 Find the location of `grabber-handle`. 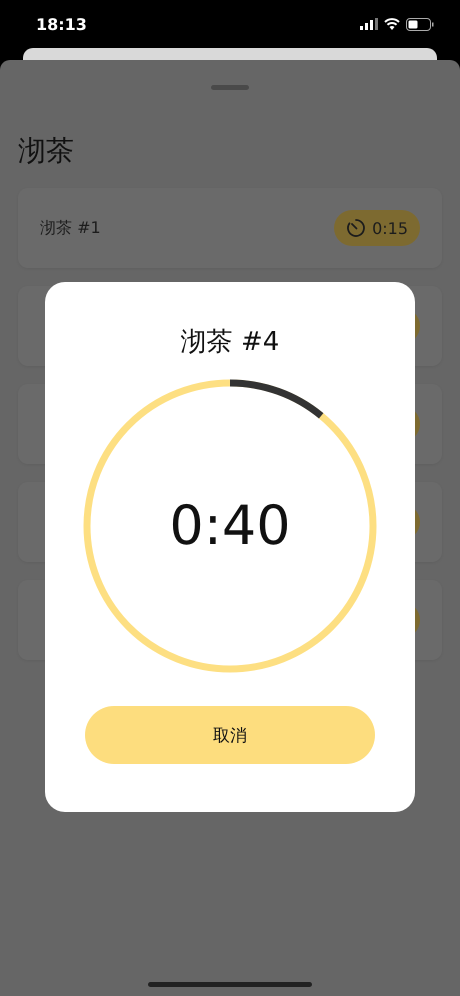

grabber-handle is located at coordinates (230, 87).